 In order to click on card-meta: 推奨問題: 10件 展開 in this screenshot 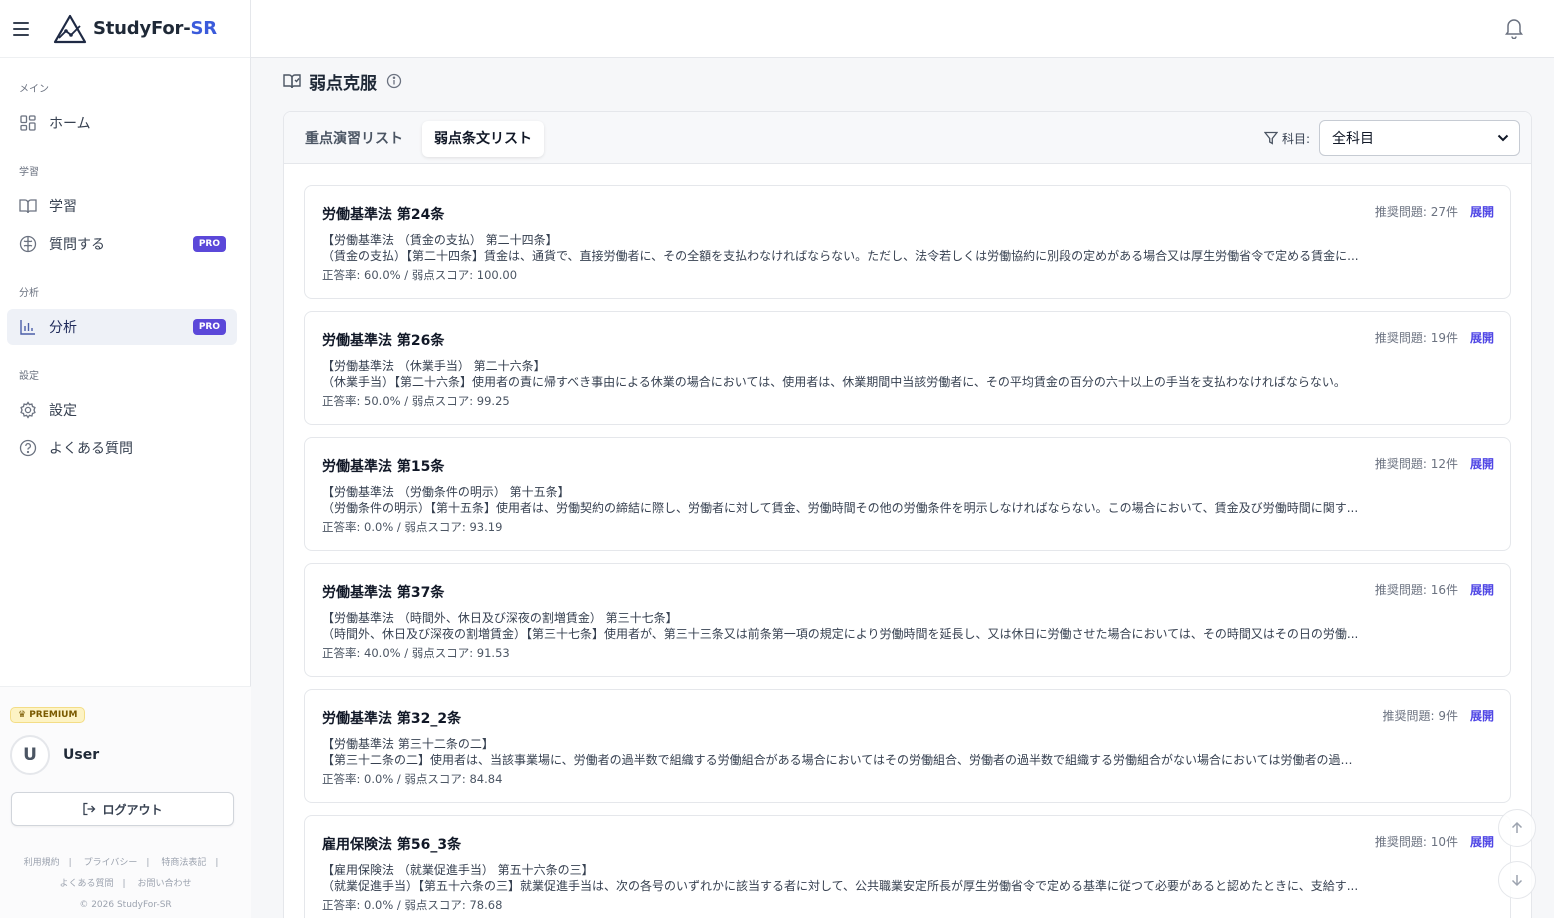, I will do `click(1434, 841)`.